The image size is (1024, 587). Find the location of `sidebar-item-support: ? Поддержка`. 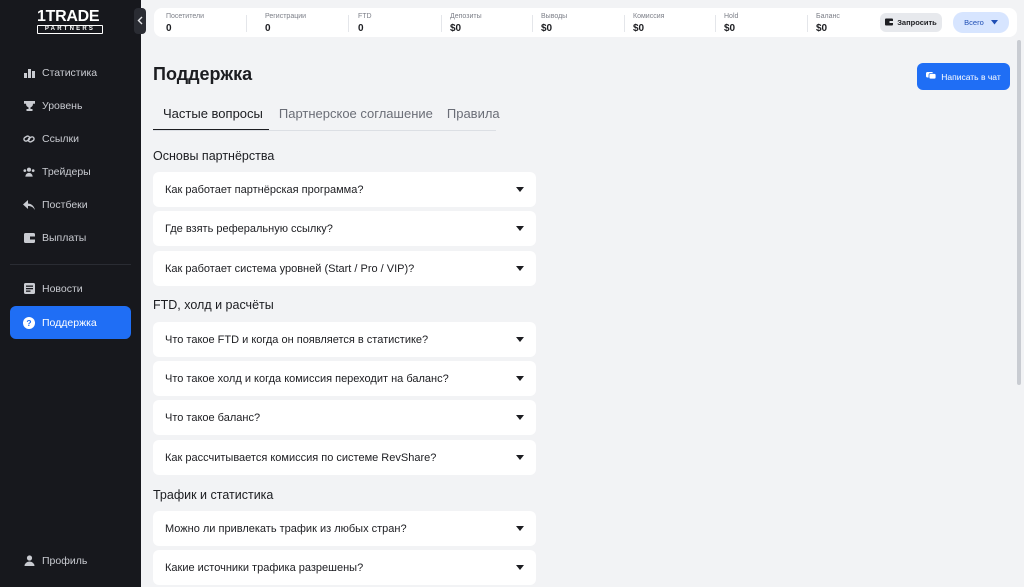

sidebar-item-support: ? Поддержка is located at coordinates (70, 322).